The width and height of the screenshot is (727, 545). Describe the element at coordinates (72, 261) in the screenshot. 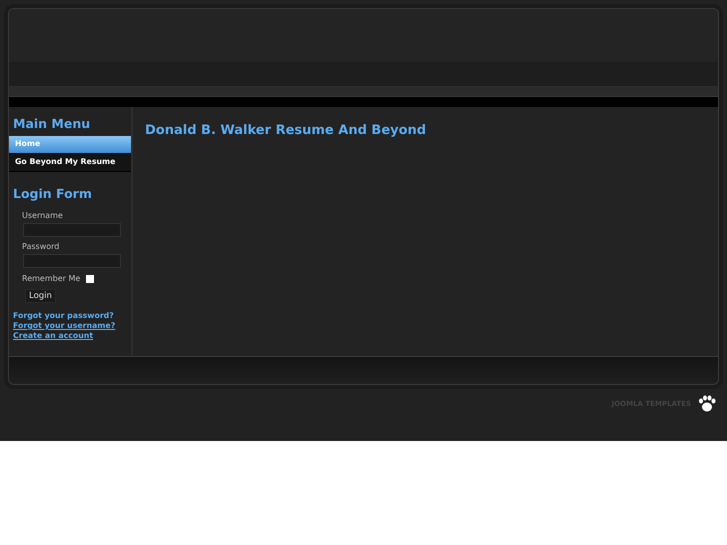

I see `password-field` at that location.